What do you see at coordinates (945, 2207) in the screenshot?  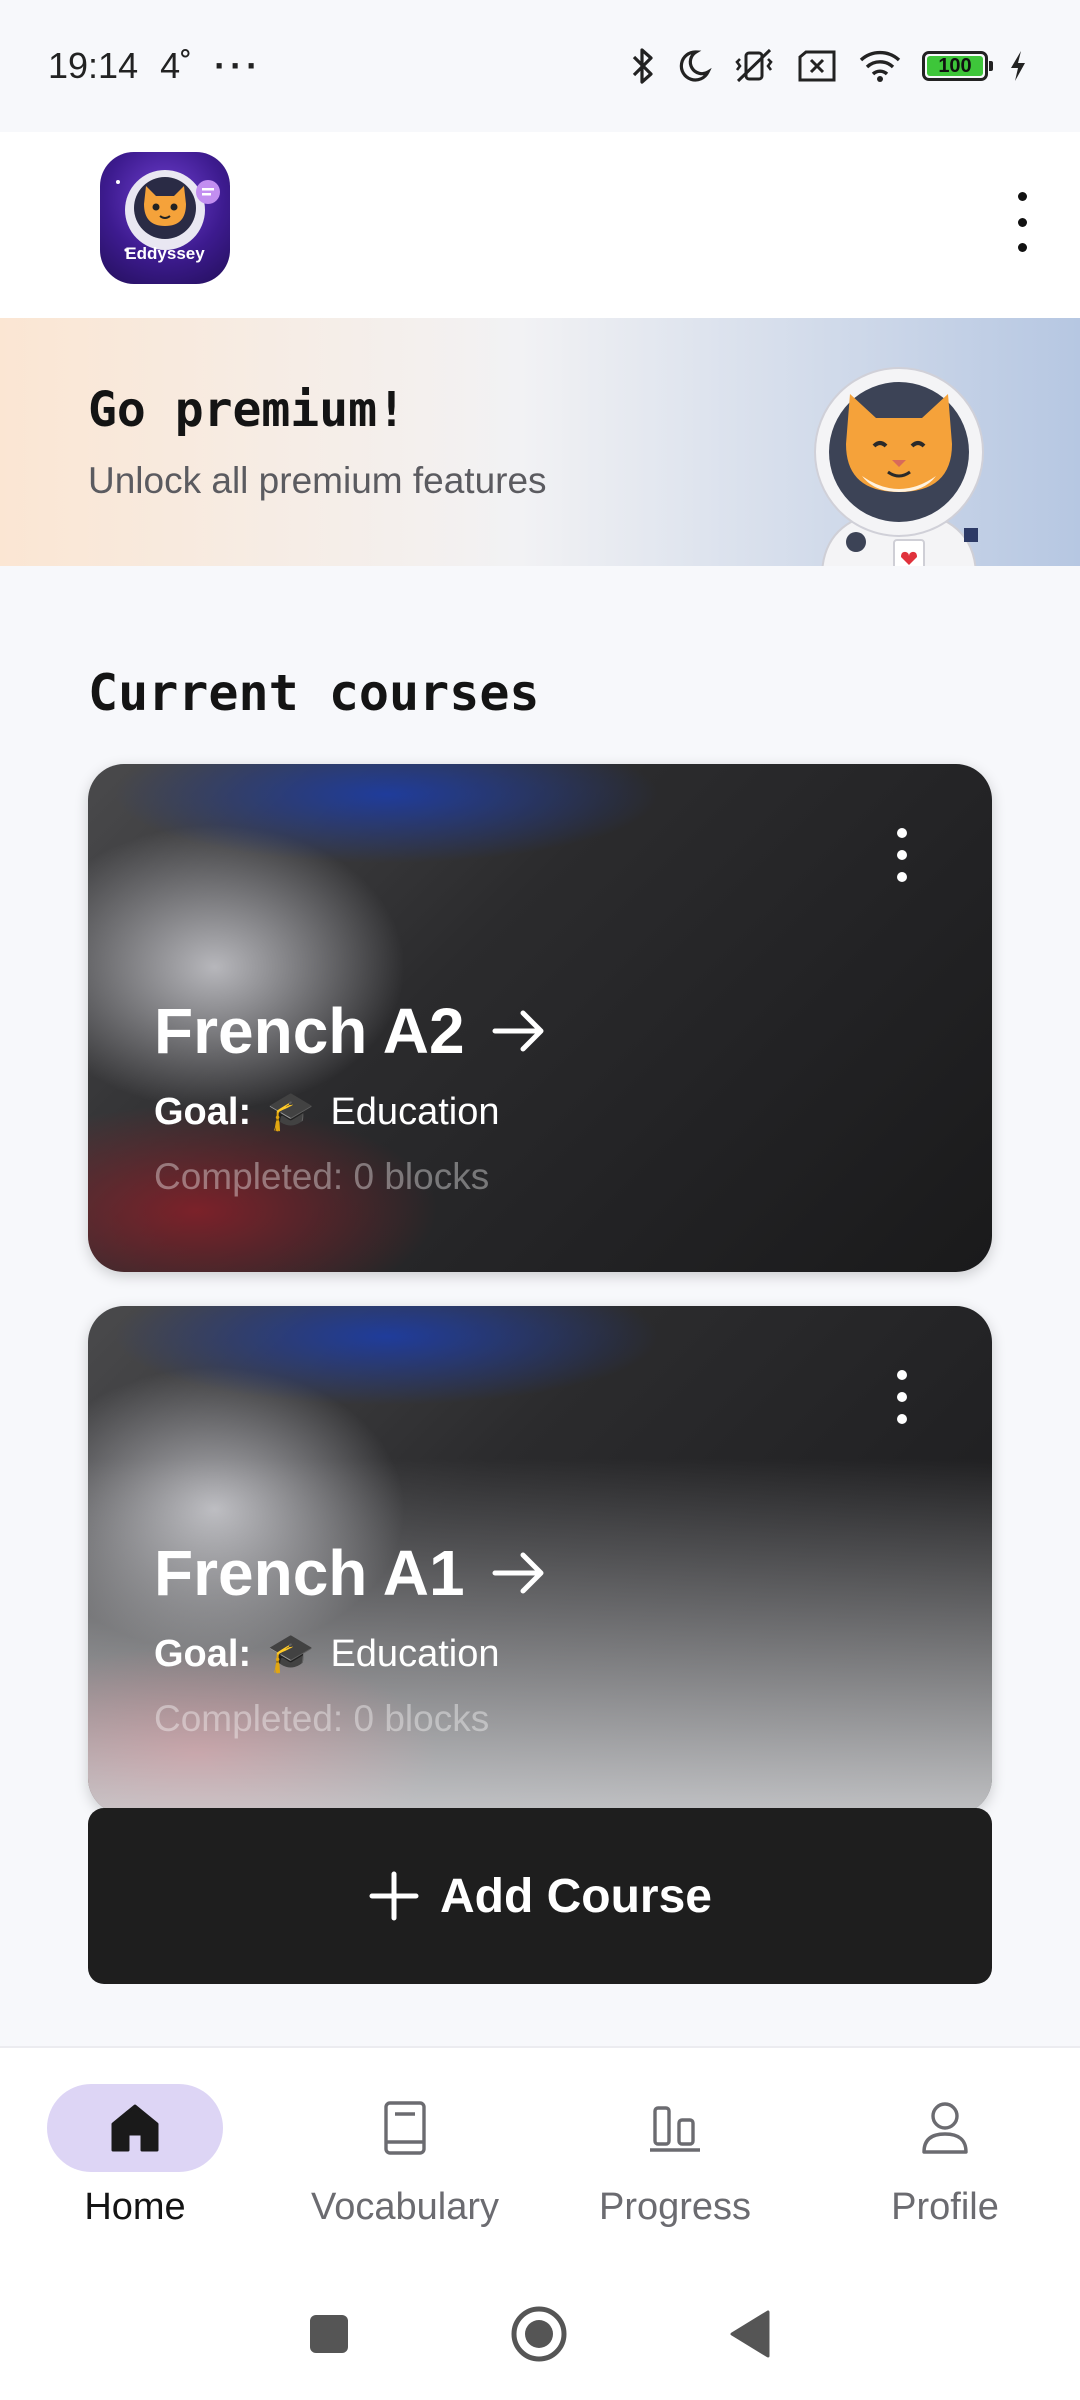 I see `nav-label: Profile` at bounding box center [945, 2207].